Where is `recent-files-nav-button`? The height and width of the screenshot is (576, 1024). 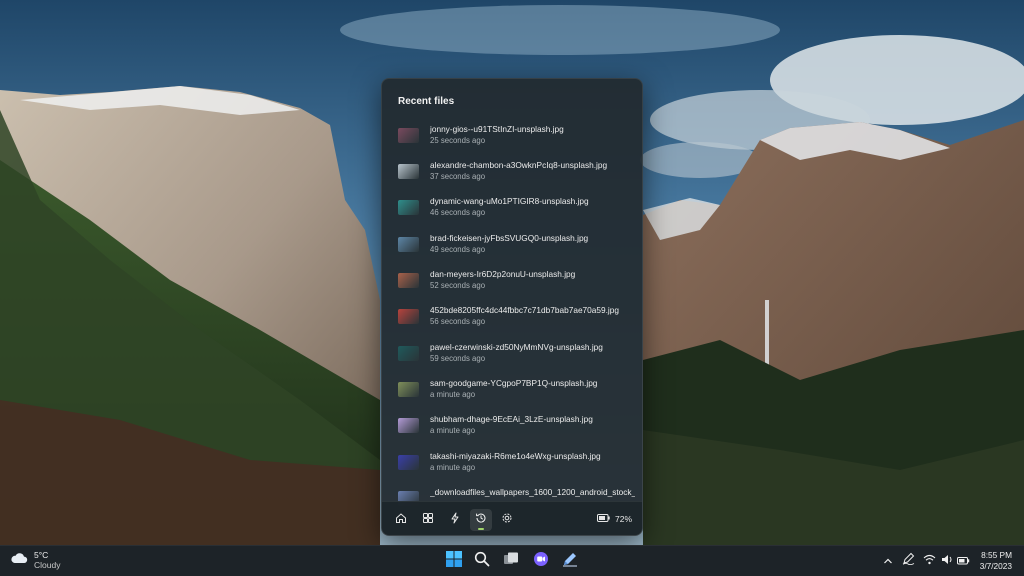
recent-files-nav-button is located at coordinates (481, 520).